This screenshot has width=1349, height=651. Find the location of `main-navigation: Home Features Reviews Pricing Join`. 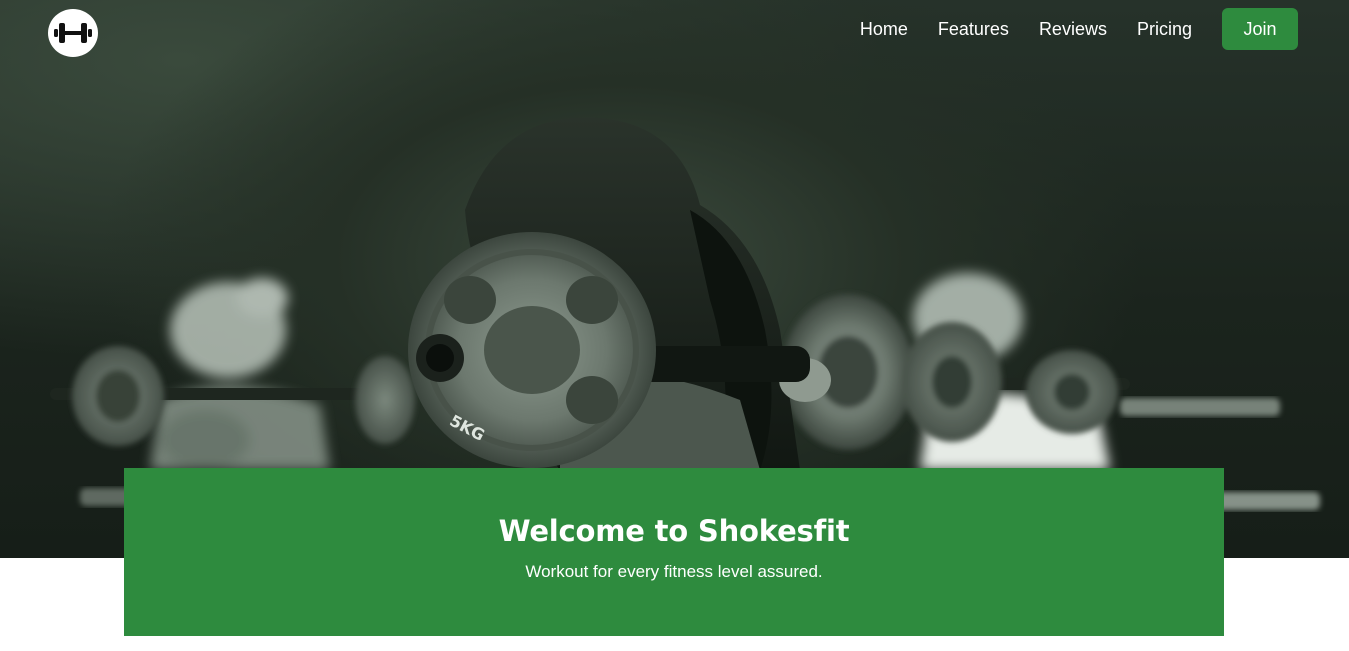

main-navigation: Home Features Reviews Pricing Join is located at coordinates (1079, 29).